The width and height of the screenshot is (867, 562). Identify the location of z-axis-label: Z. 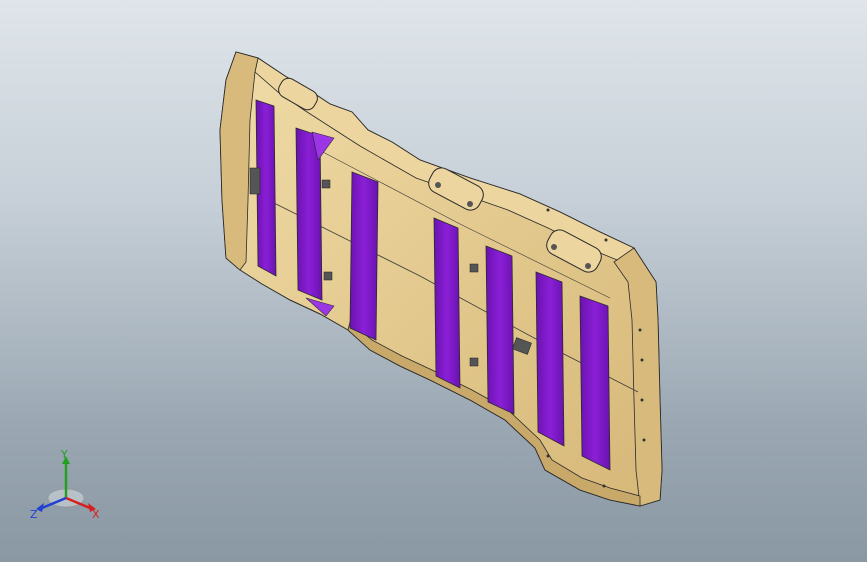
(34, 514).